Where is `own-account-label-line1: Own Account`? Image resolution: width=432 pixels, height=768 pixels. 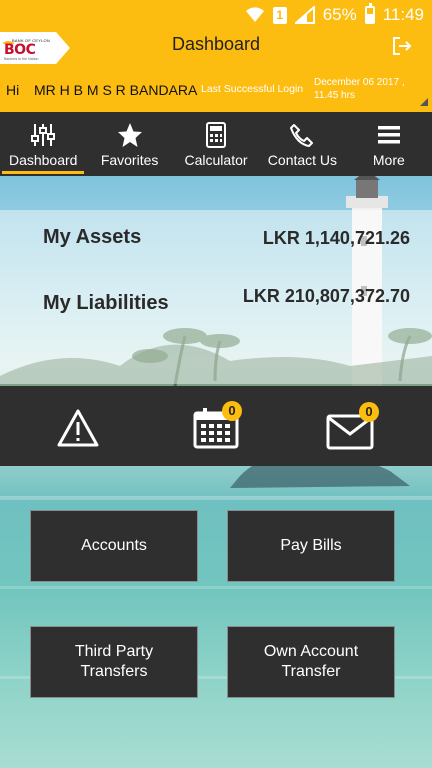 own-account-label-line1: Own Account is located at coordinates (311, 651).